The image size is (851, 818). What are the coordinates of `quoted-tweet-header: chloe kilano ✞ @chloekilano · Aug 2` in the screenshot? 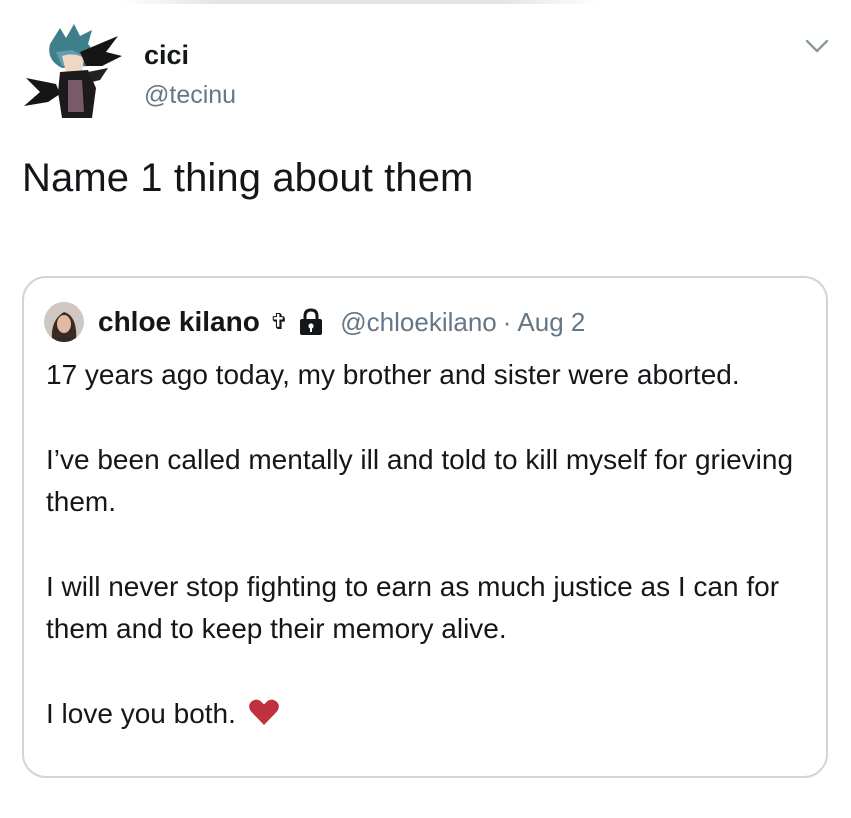 It's located at (314, 322).